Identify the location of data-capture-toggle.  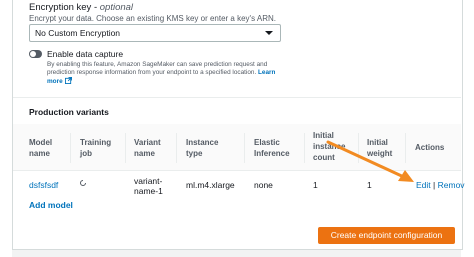
(35, 54).